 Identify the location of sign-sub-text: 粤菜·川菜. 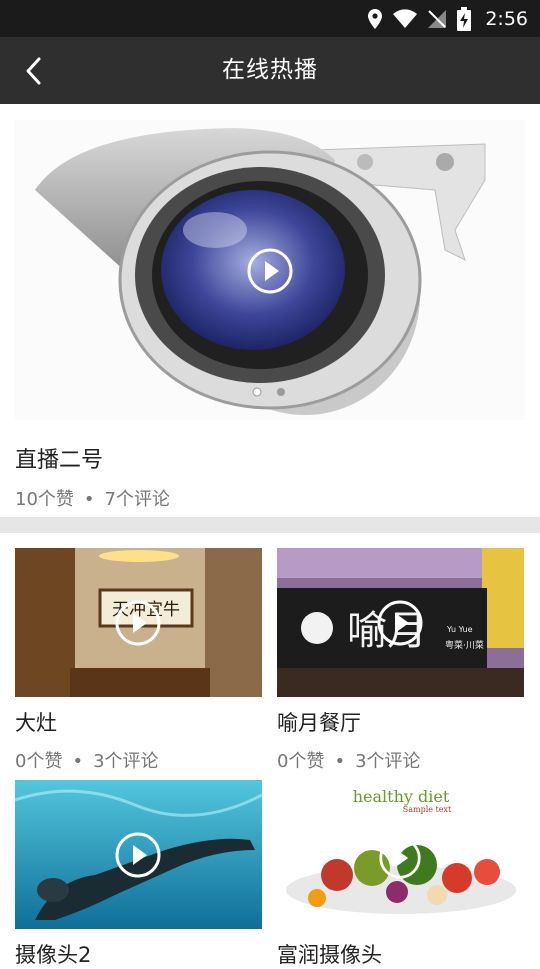
(464, 645).